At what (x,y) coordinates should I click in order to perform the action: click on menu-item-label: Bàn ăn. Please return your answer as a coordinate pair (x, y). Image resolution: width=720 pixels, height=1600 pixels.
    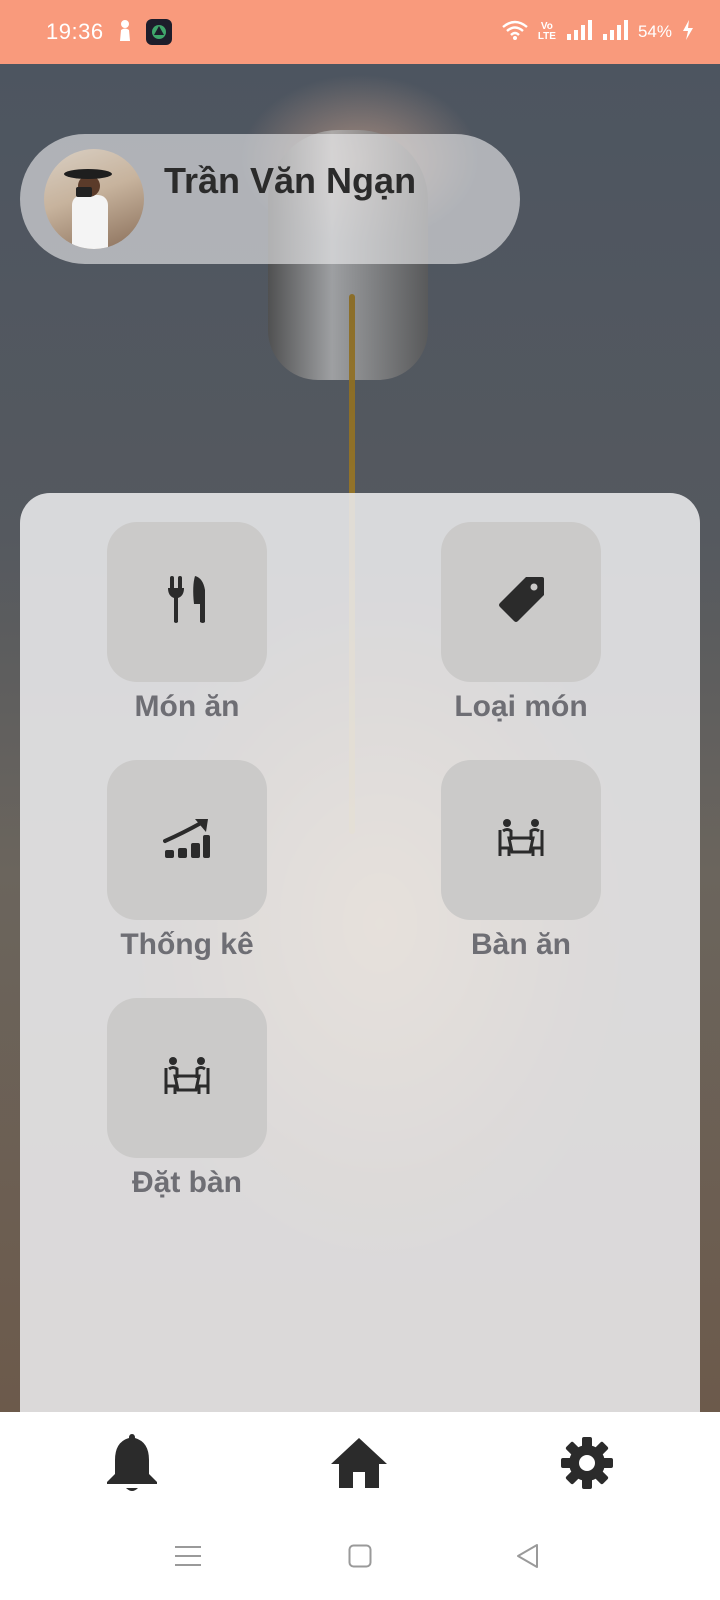
    Looking at the image, I should click on (521, 944).